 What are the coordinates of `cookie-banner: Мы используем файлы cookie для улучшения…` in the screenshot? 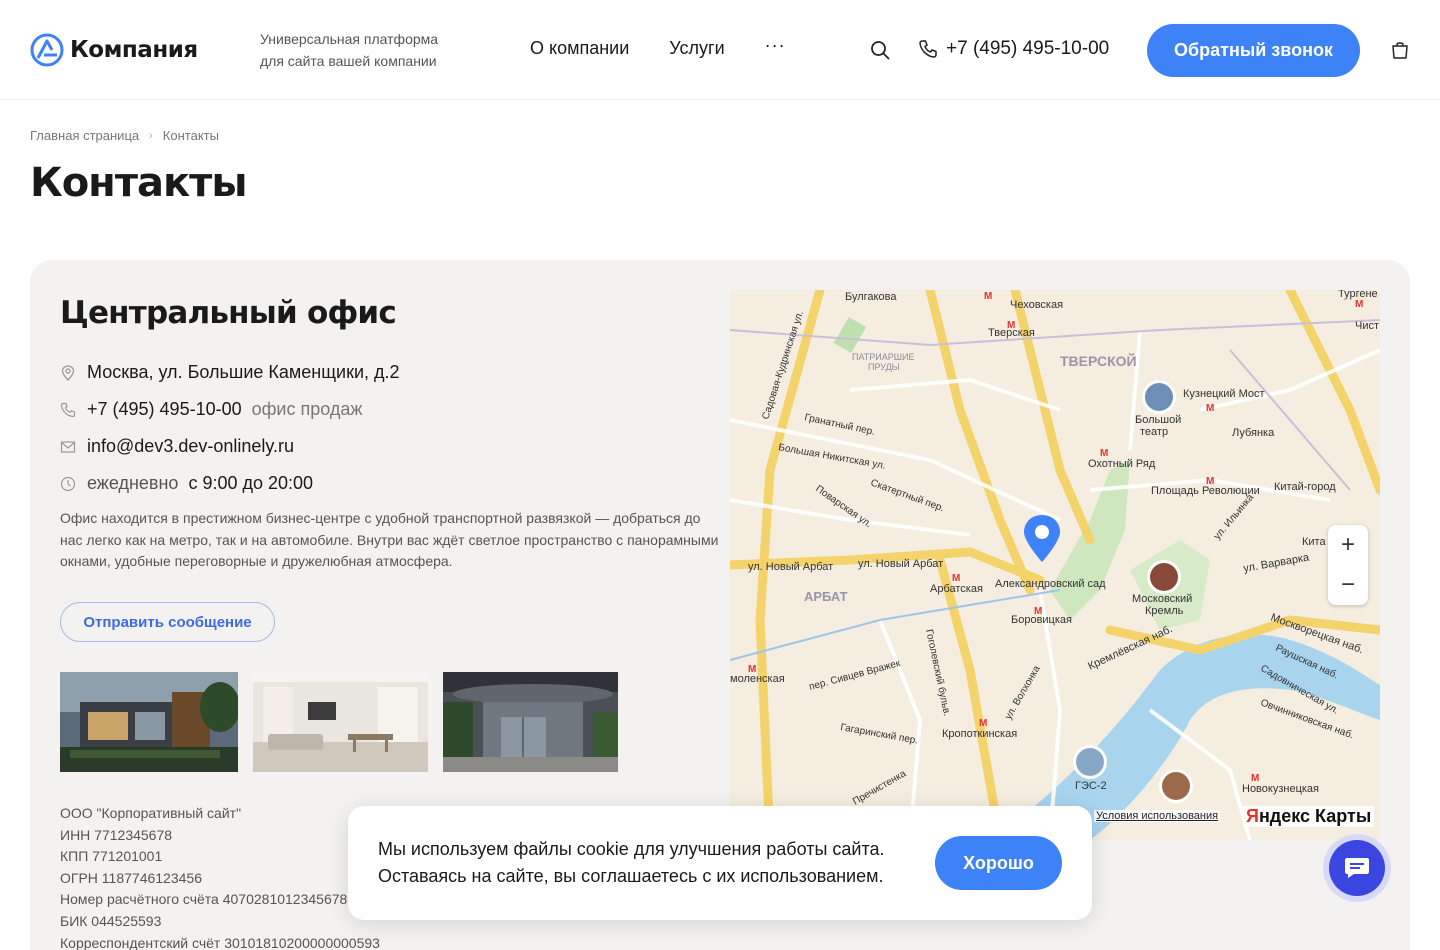 It's located at (720, 863).